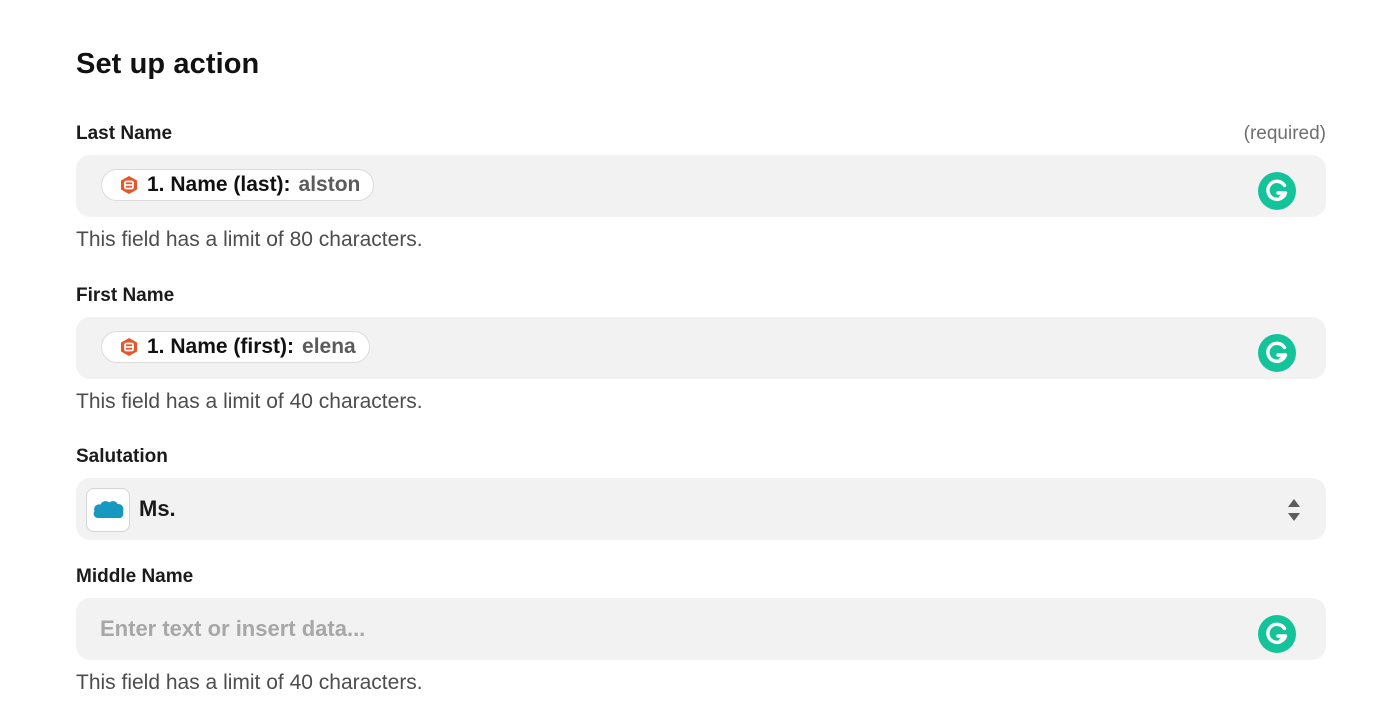 This screenshot has width=1400, height=702. Describe the element at coordinates (1294, 510) in the screenshot. I see `select-arrows-icon` at that location.